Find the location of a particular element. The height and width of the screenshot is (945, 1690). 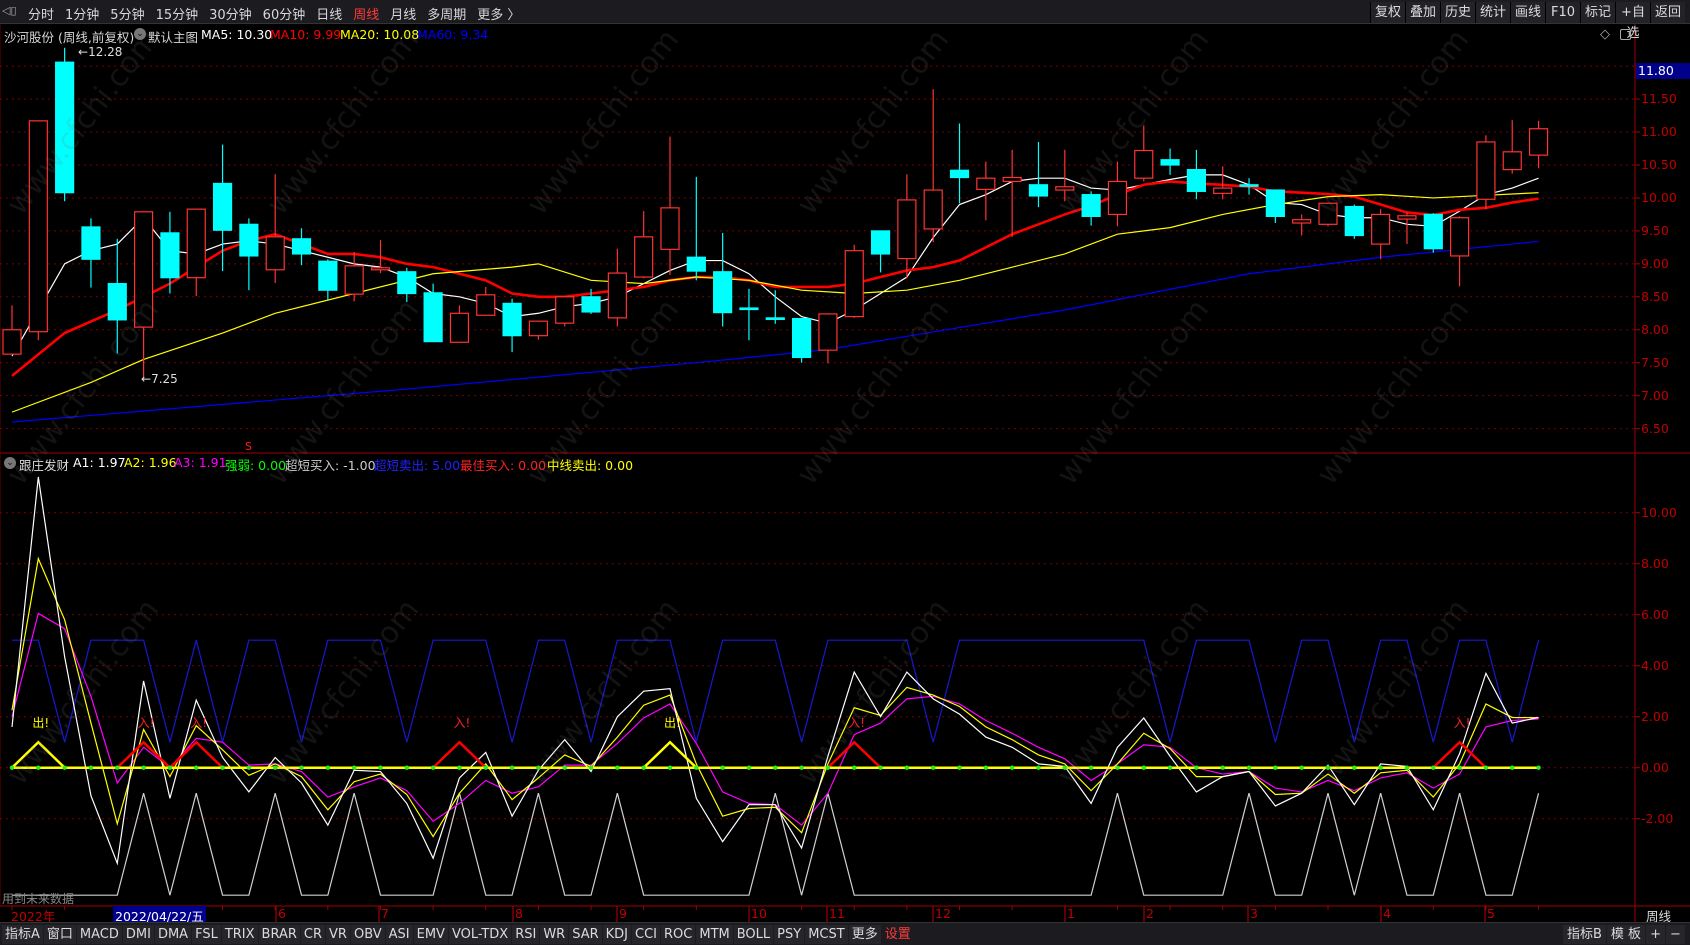

toolbar-button: 标记 is located at coordinates (1597, 12).